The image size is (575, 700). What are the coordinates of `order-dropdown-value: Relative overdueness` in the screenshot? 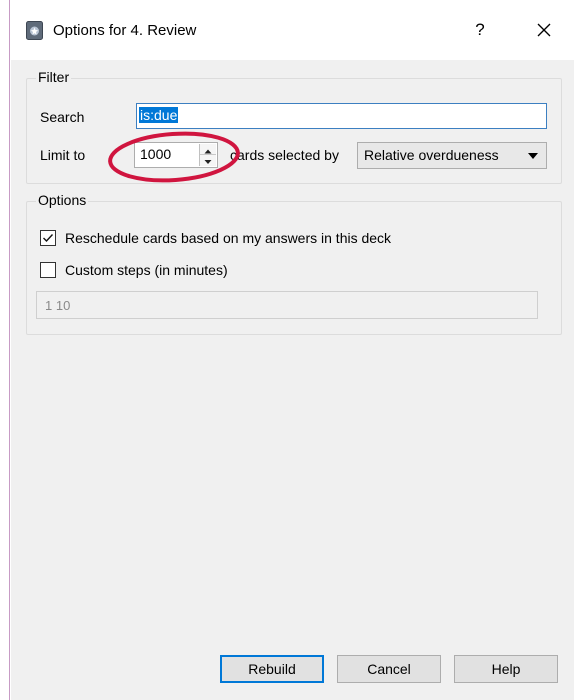 It's located at (431, 155).